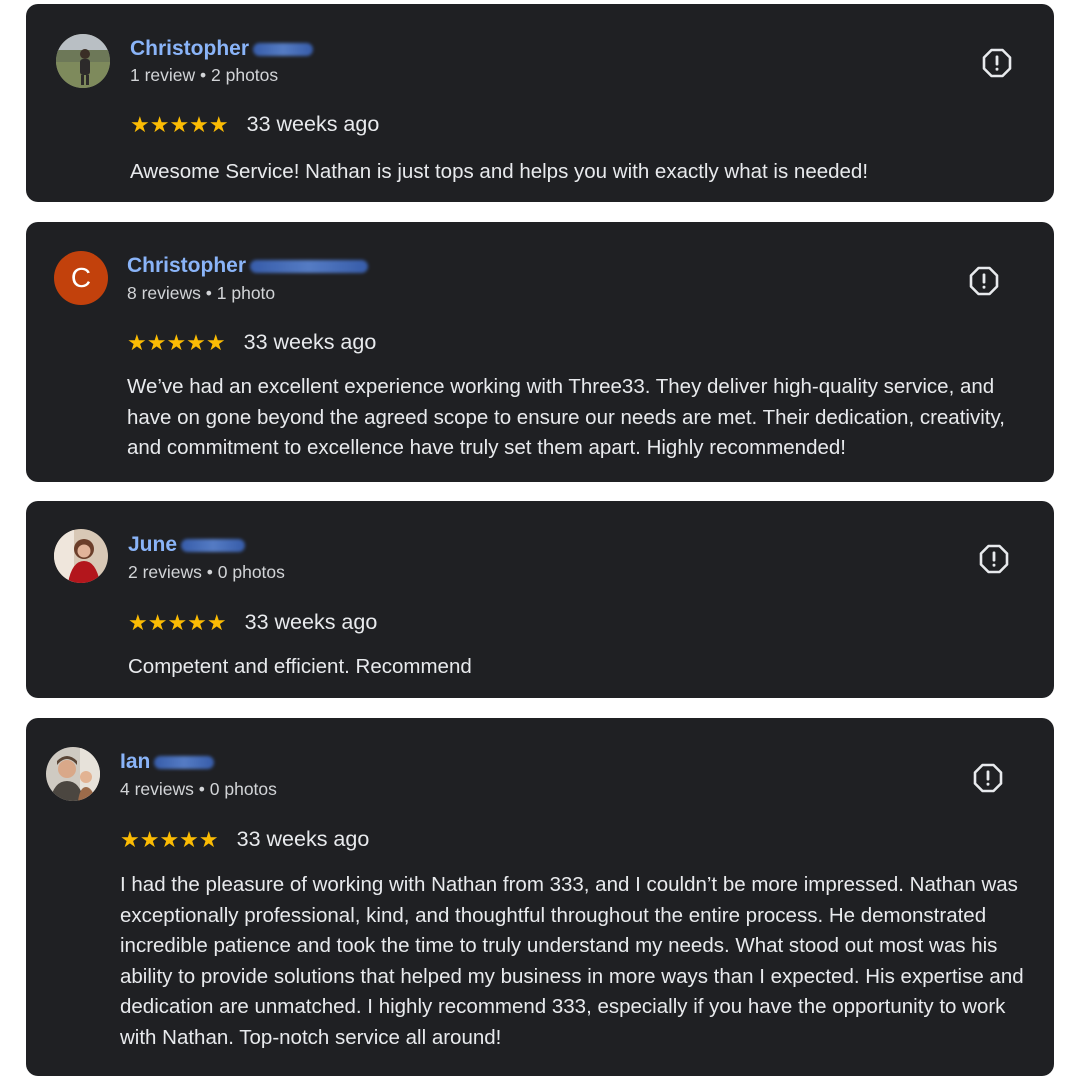 This screenshot has width=1080, height=1080. I want to click on reviewer-name: Ian, so click(135, 762).